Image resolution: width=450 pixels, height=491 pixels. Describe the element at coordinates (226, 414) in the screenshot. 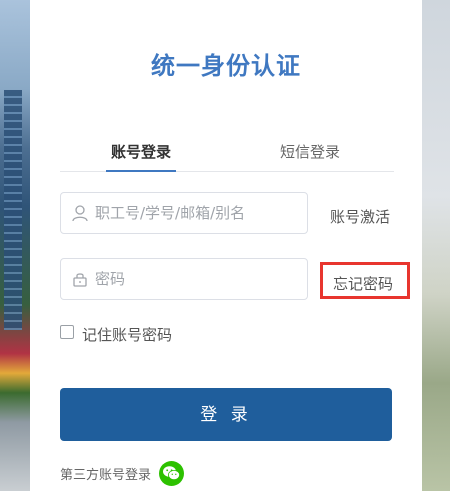

I see `login-button: 登 录` at that location.